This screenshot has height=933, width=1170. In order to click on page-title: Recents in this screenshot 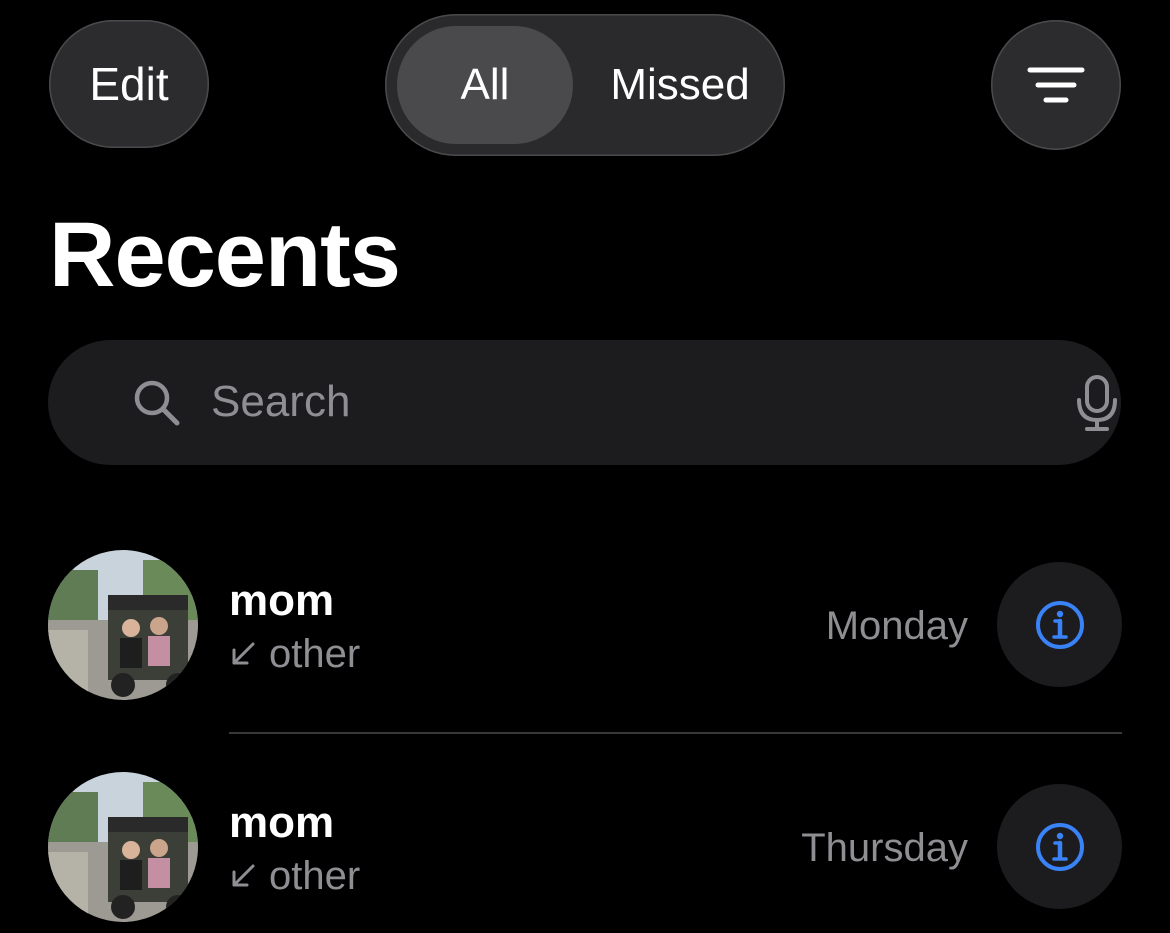, I will do `click(225, 255)`.